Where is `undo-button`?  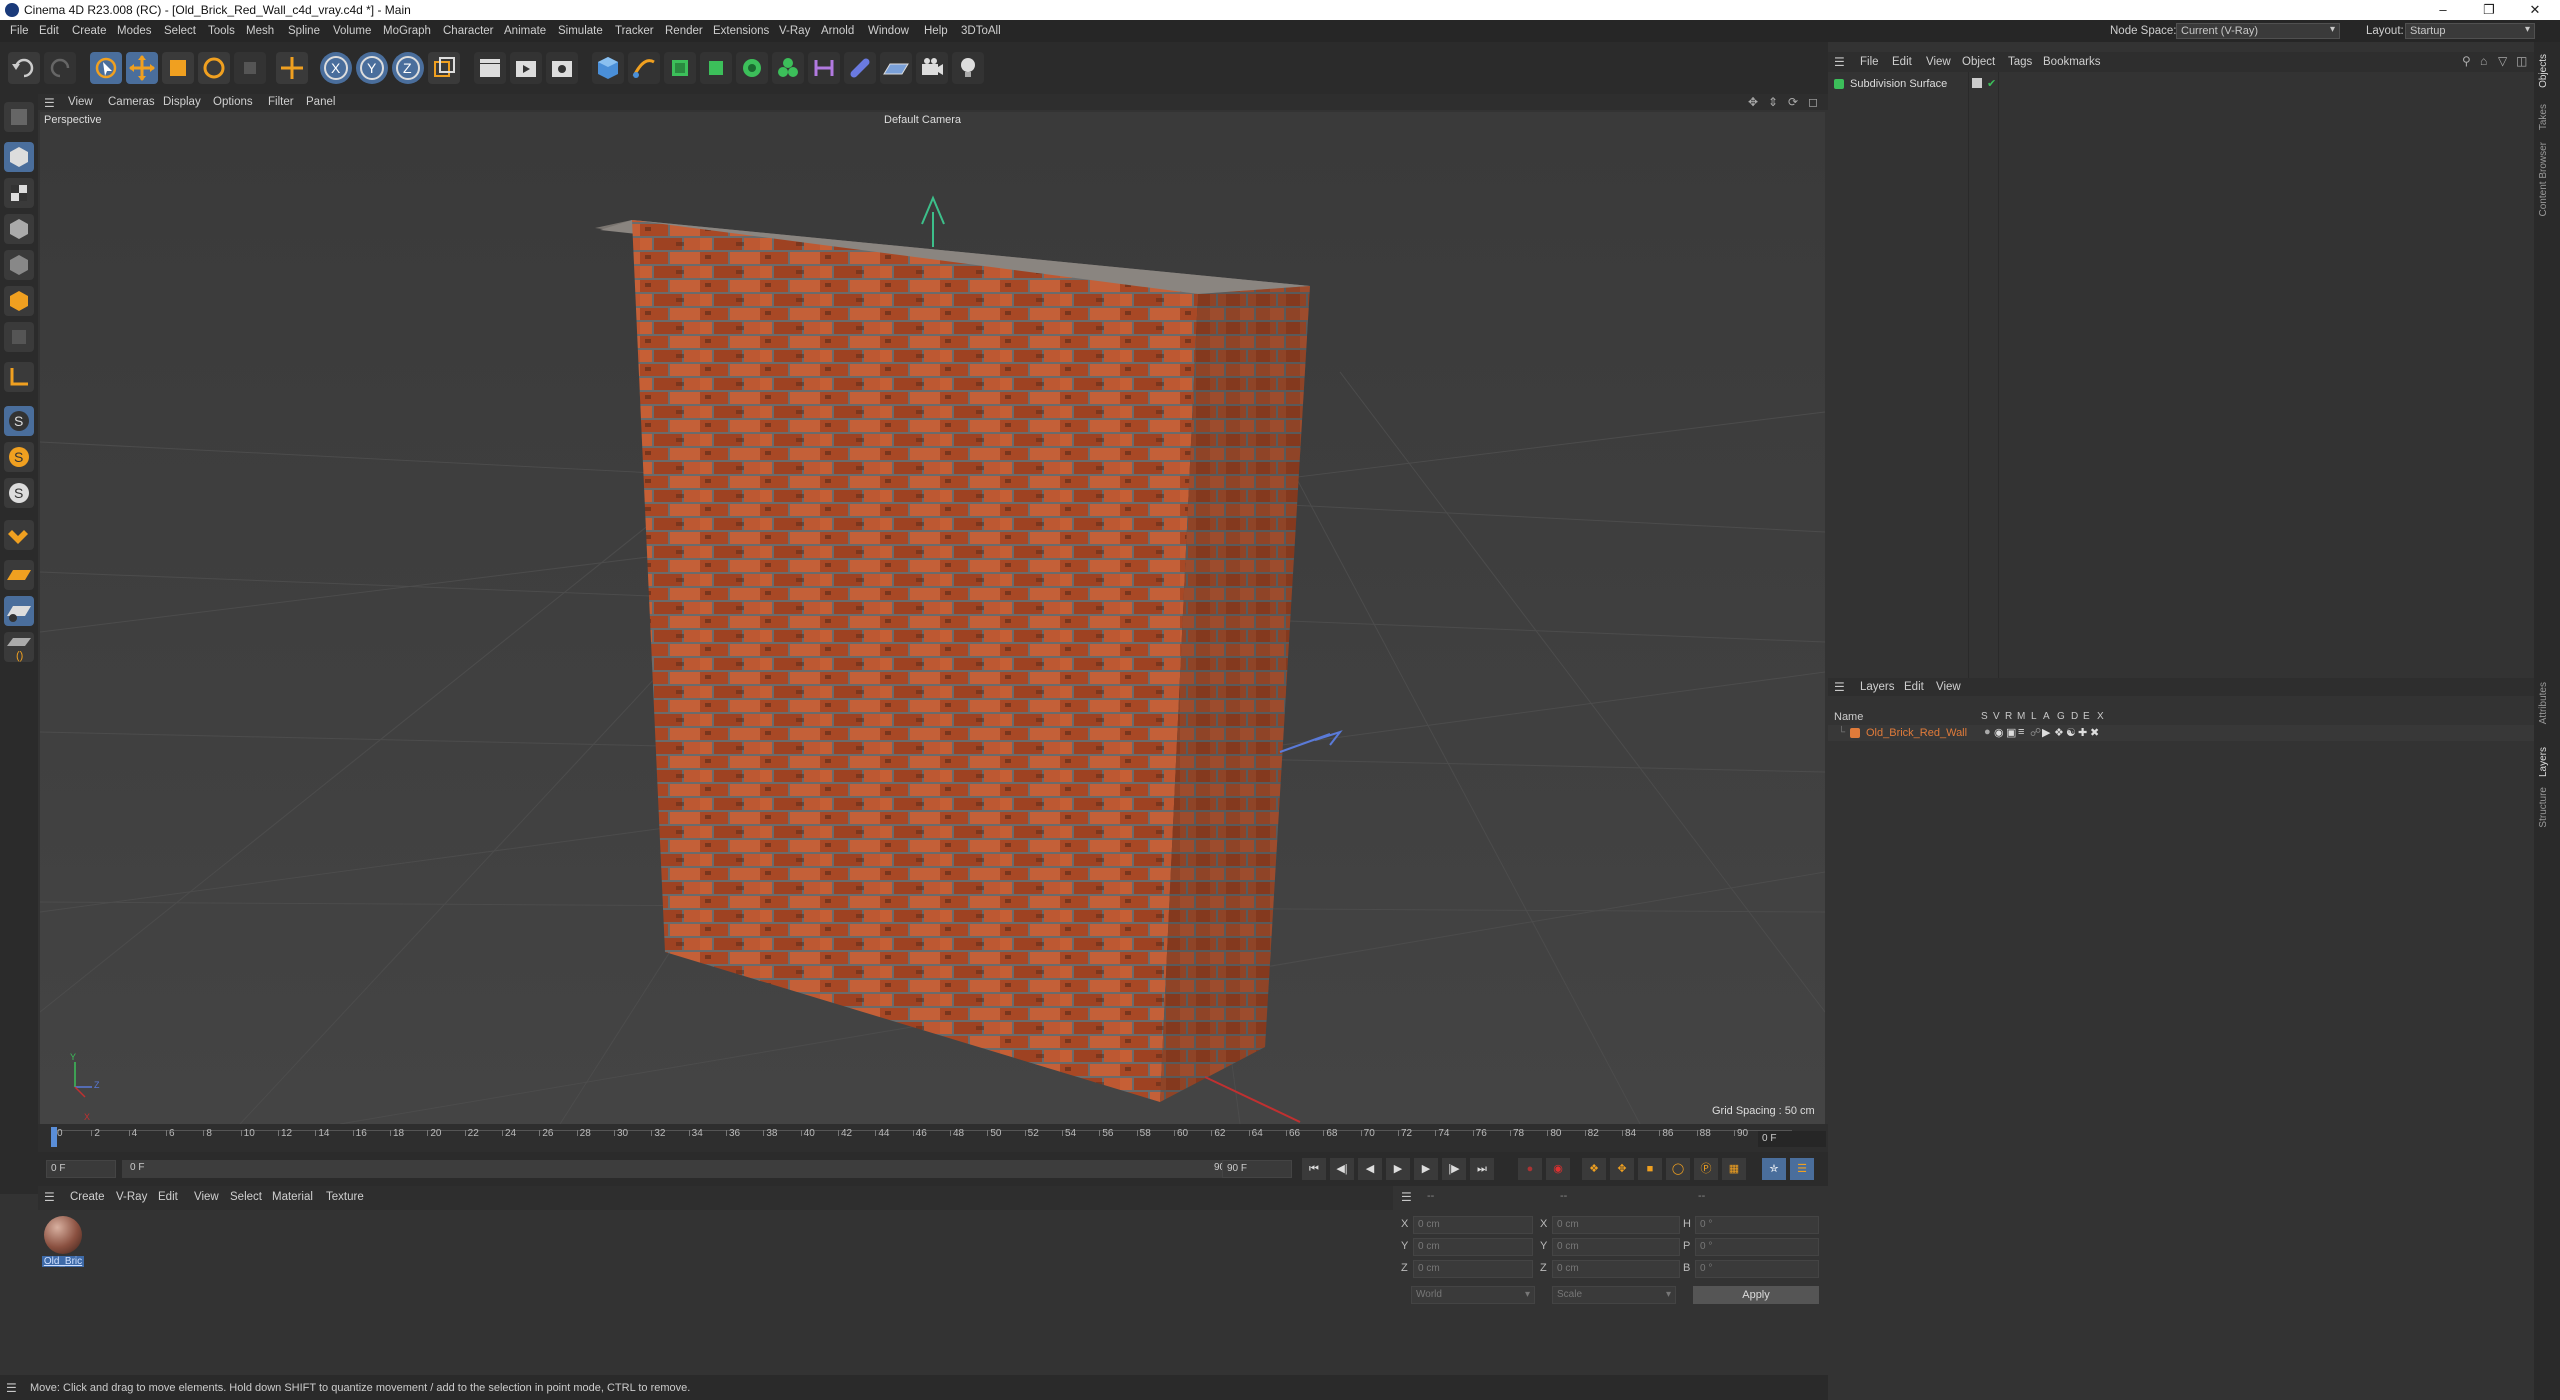
undo-button is located at coordinates (24, 68).